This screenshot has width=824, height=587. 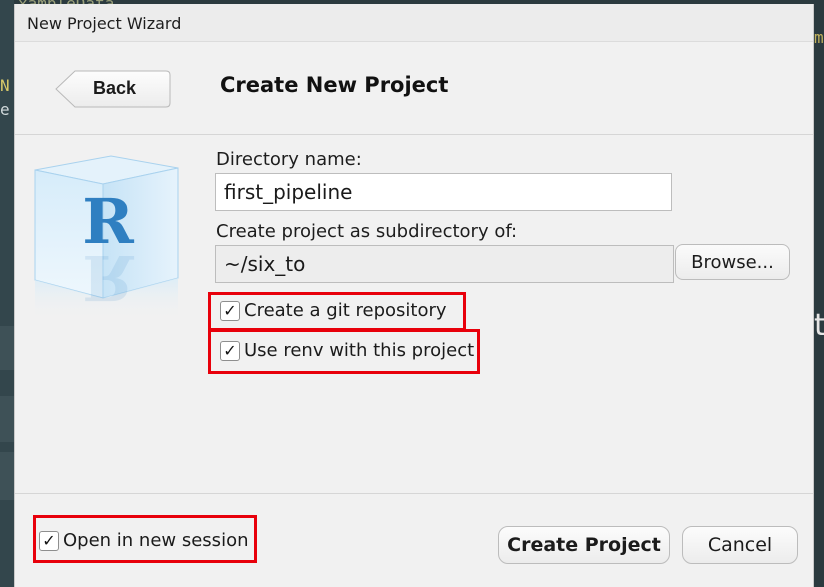 I want to click on dialog-title: New Project Wizard, so click(x=104, y=23).